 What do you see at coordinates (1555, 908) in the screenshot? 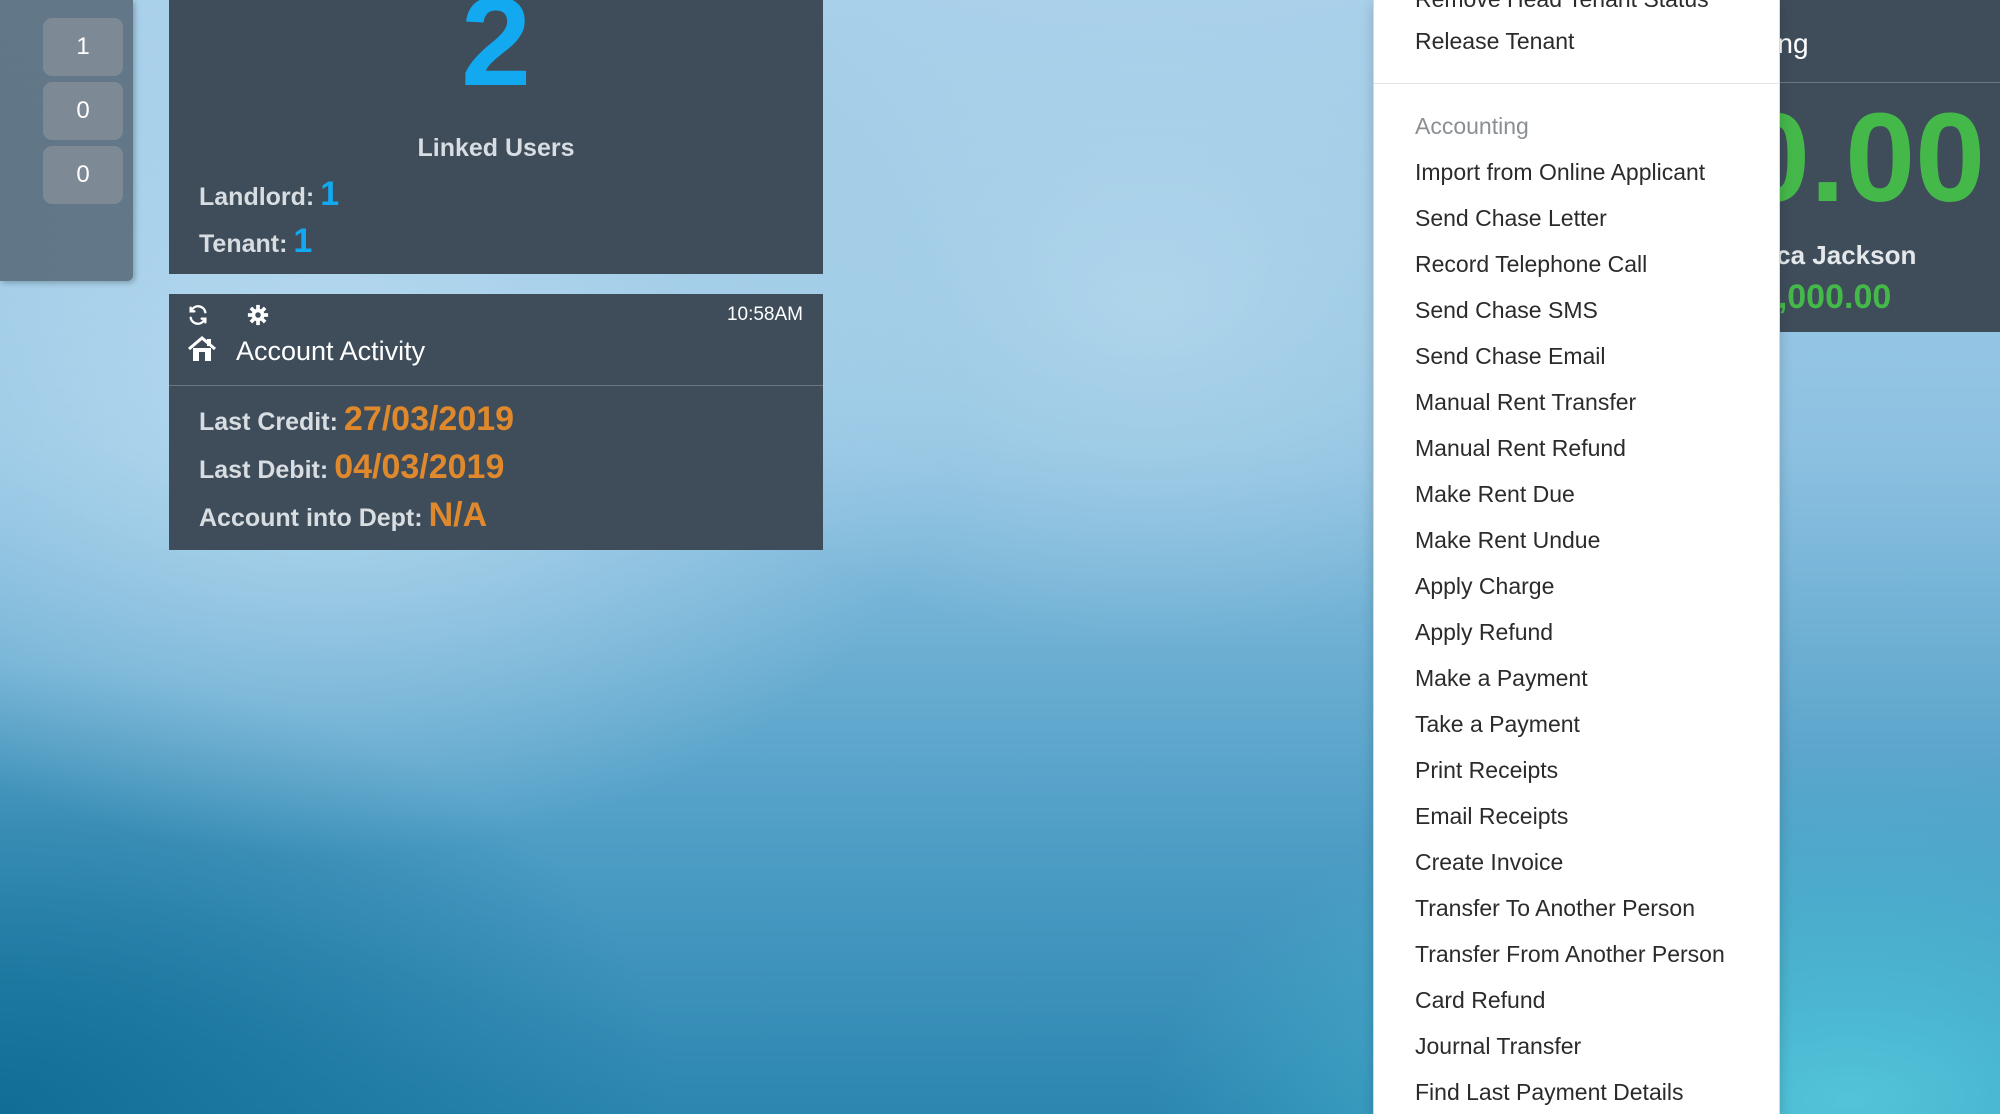
I see `menu-item-transfer-to-another-person: Transfer To Another Person` at bounding box center [1555, 908].